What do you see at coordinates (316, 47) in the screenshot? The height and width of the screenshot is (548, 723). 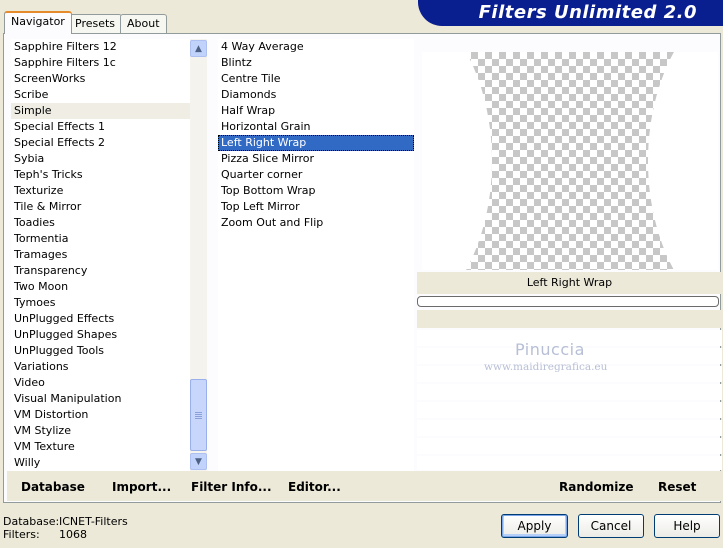 I see `filter-item: 4 Way Average` at bounding box center [316, 47].